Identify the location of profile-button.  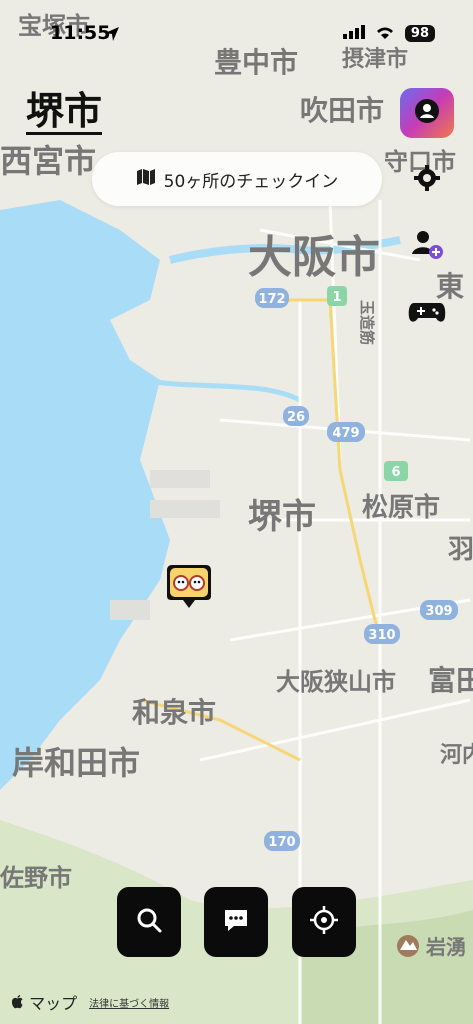
(427, 113).